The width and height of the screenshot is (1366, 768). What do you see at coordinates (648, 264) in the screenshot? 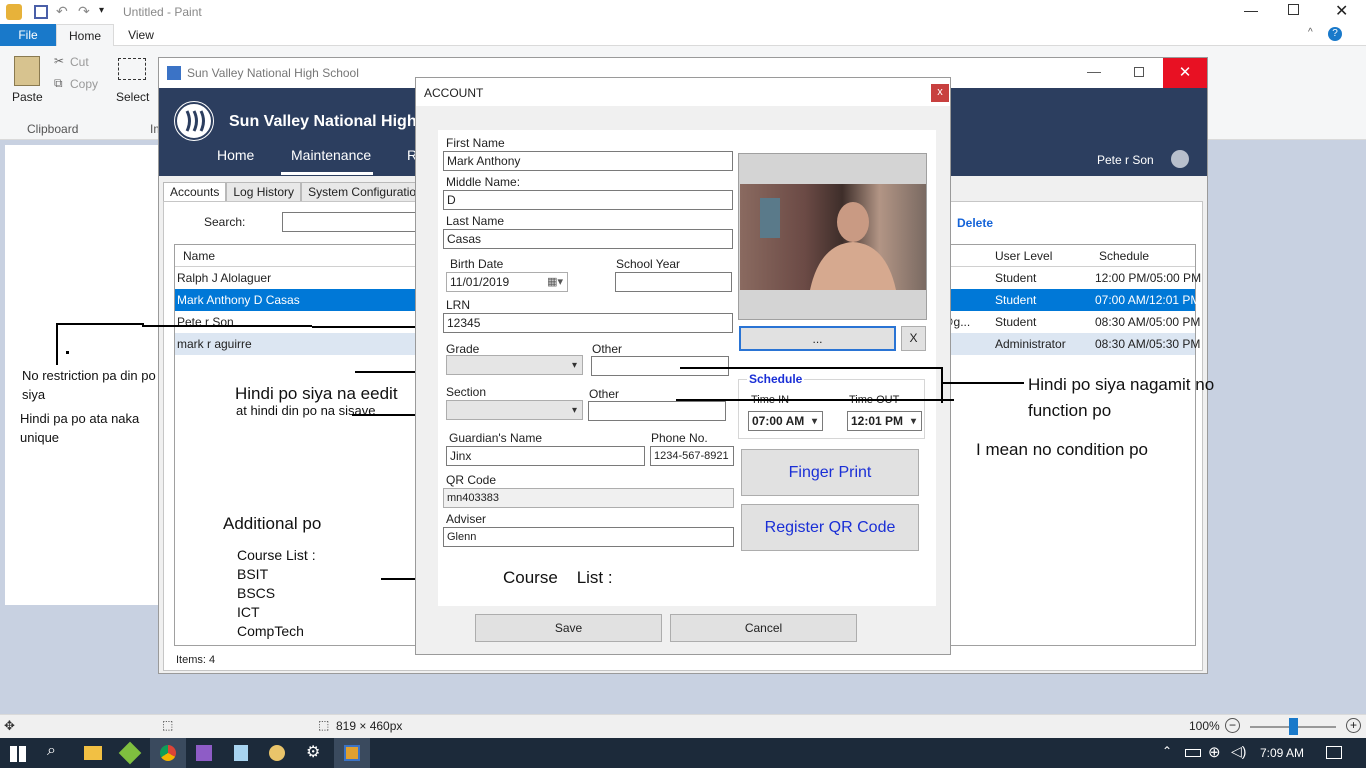
I see `school-year-label: School Year` at bounding box center [648, 264].